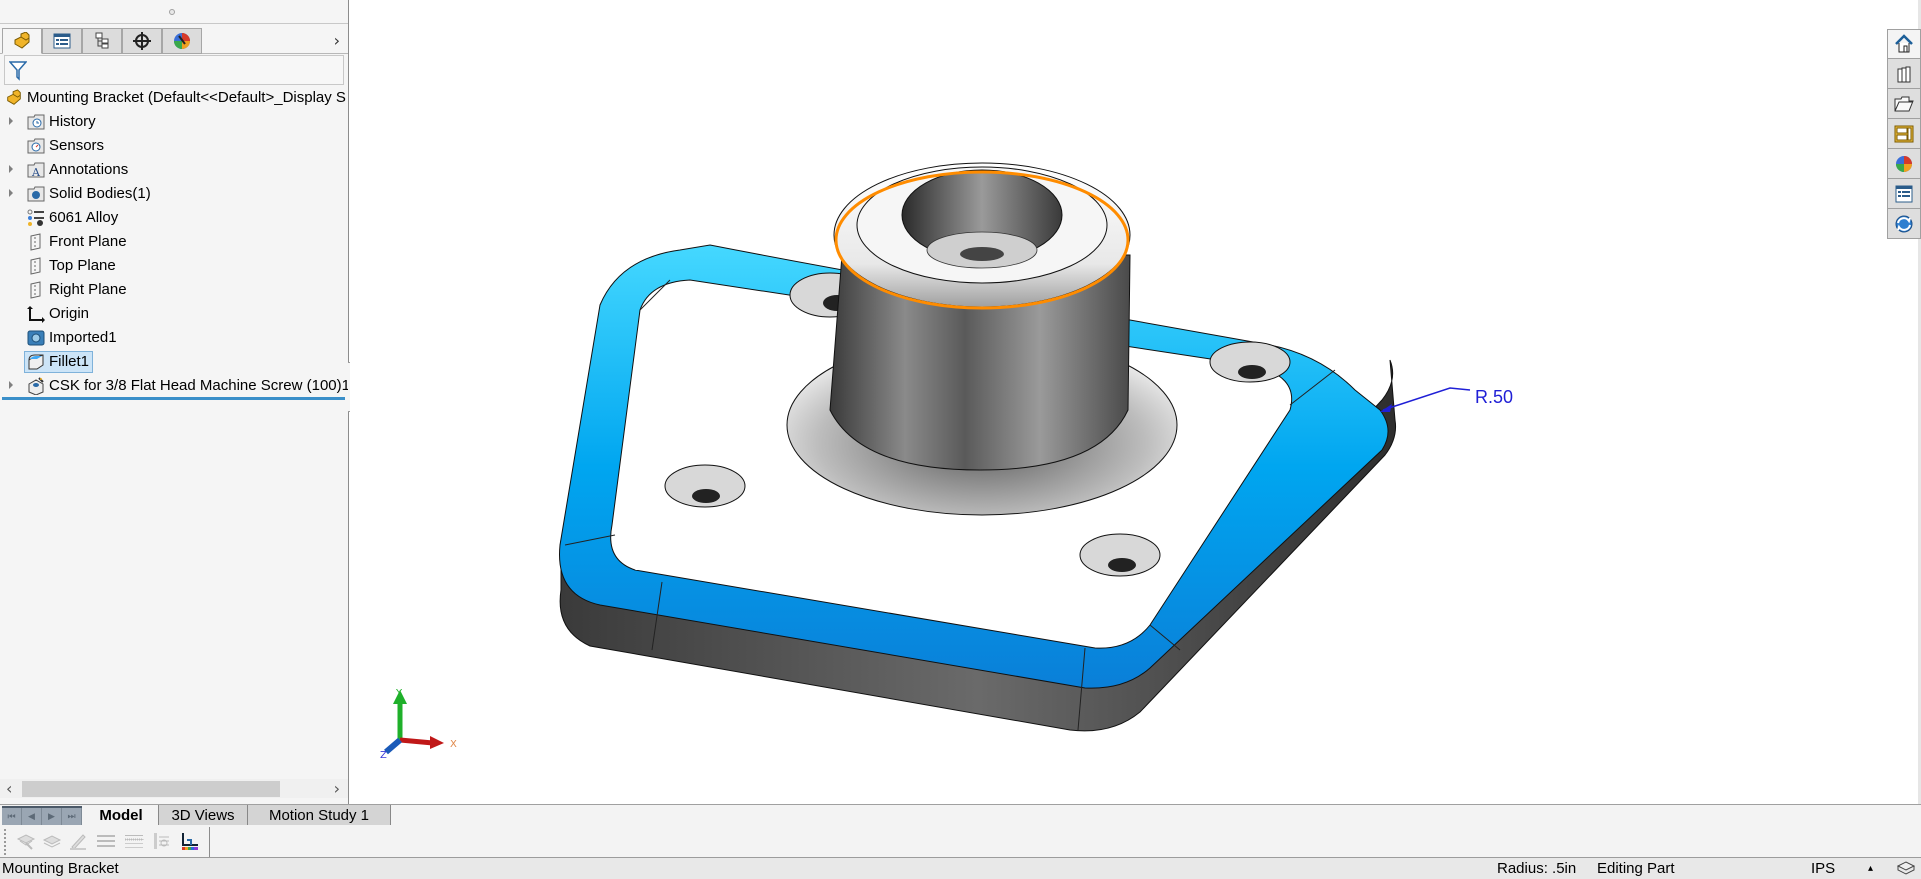 The height and width of the screenshot is (879, 1921). I want to click on coordinate-triad: Y X Z, so click(418, 724).